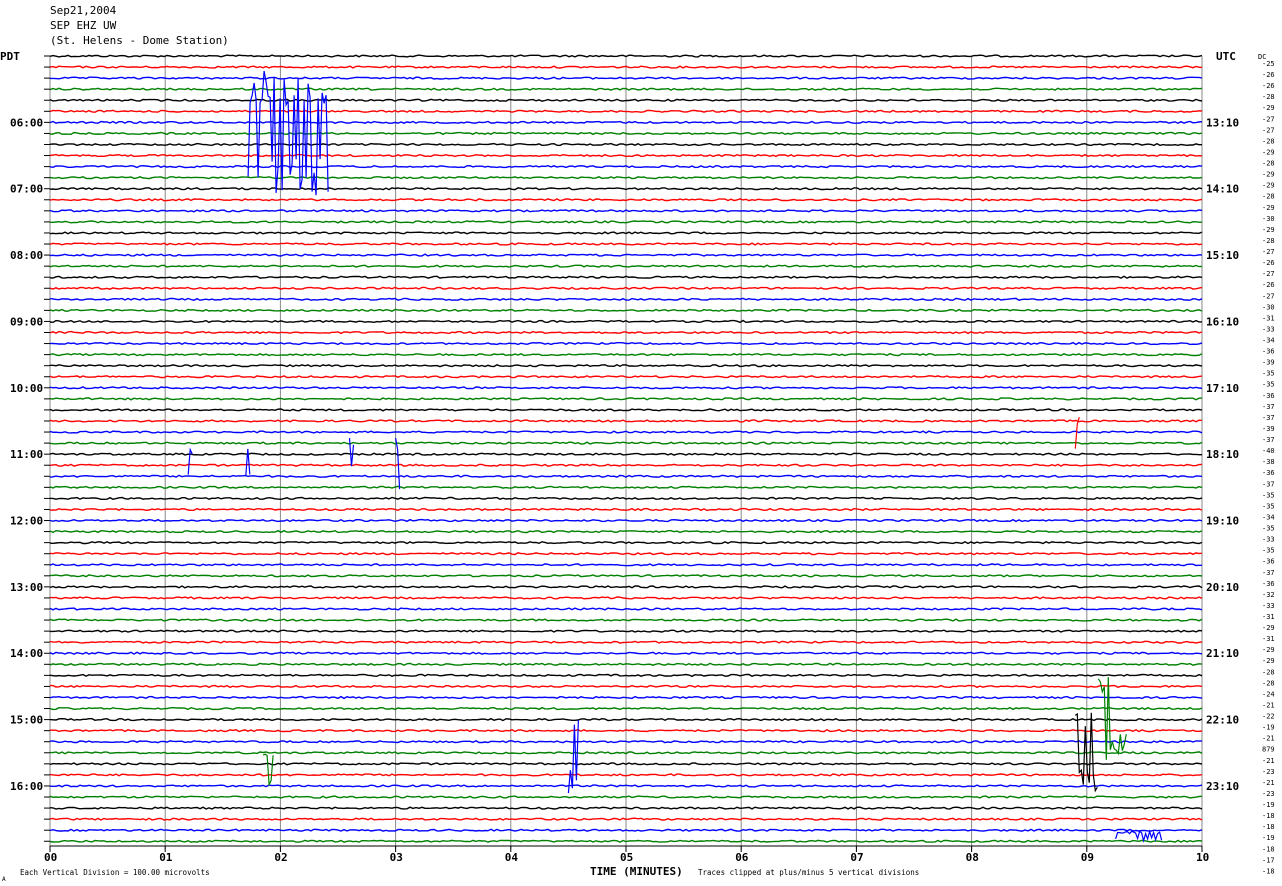 The width and height of the screenshot is (1282, 886). Describe the element at coordinates (1222, 388) in the screenshot. I see `right-time-label: 17:10` at that location.